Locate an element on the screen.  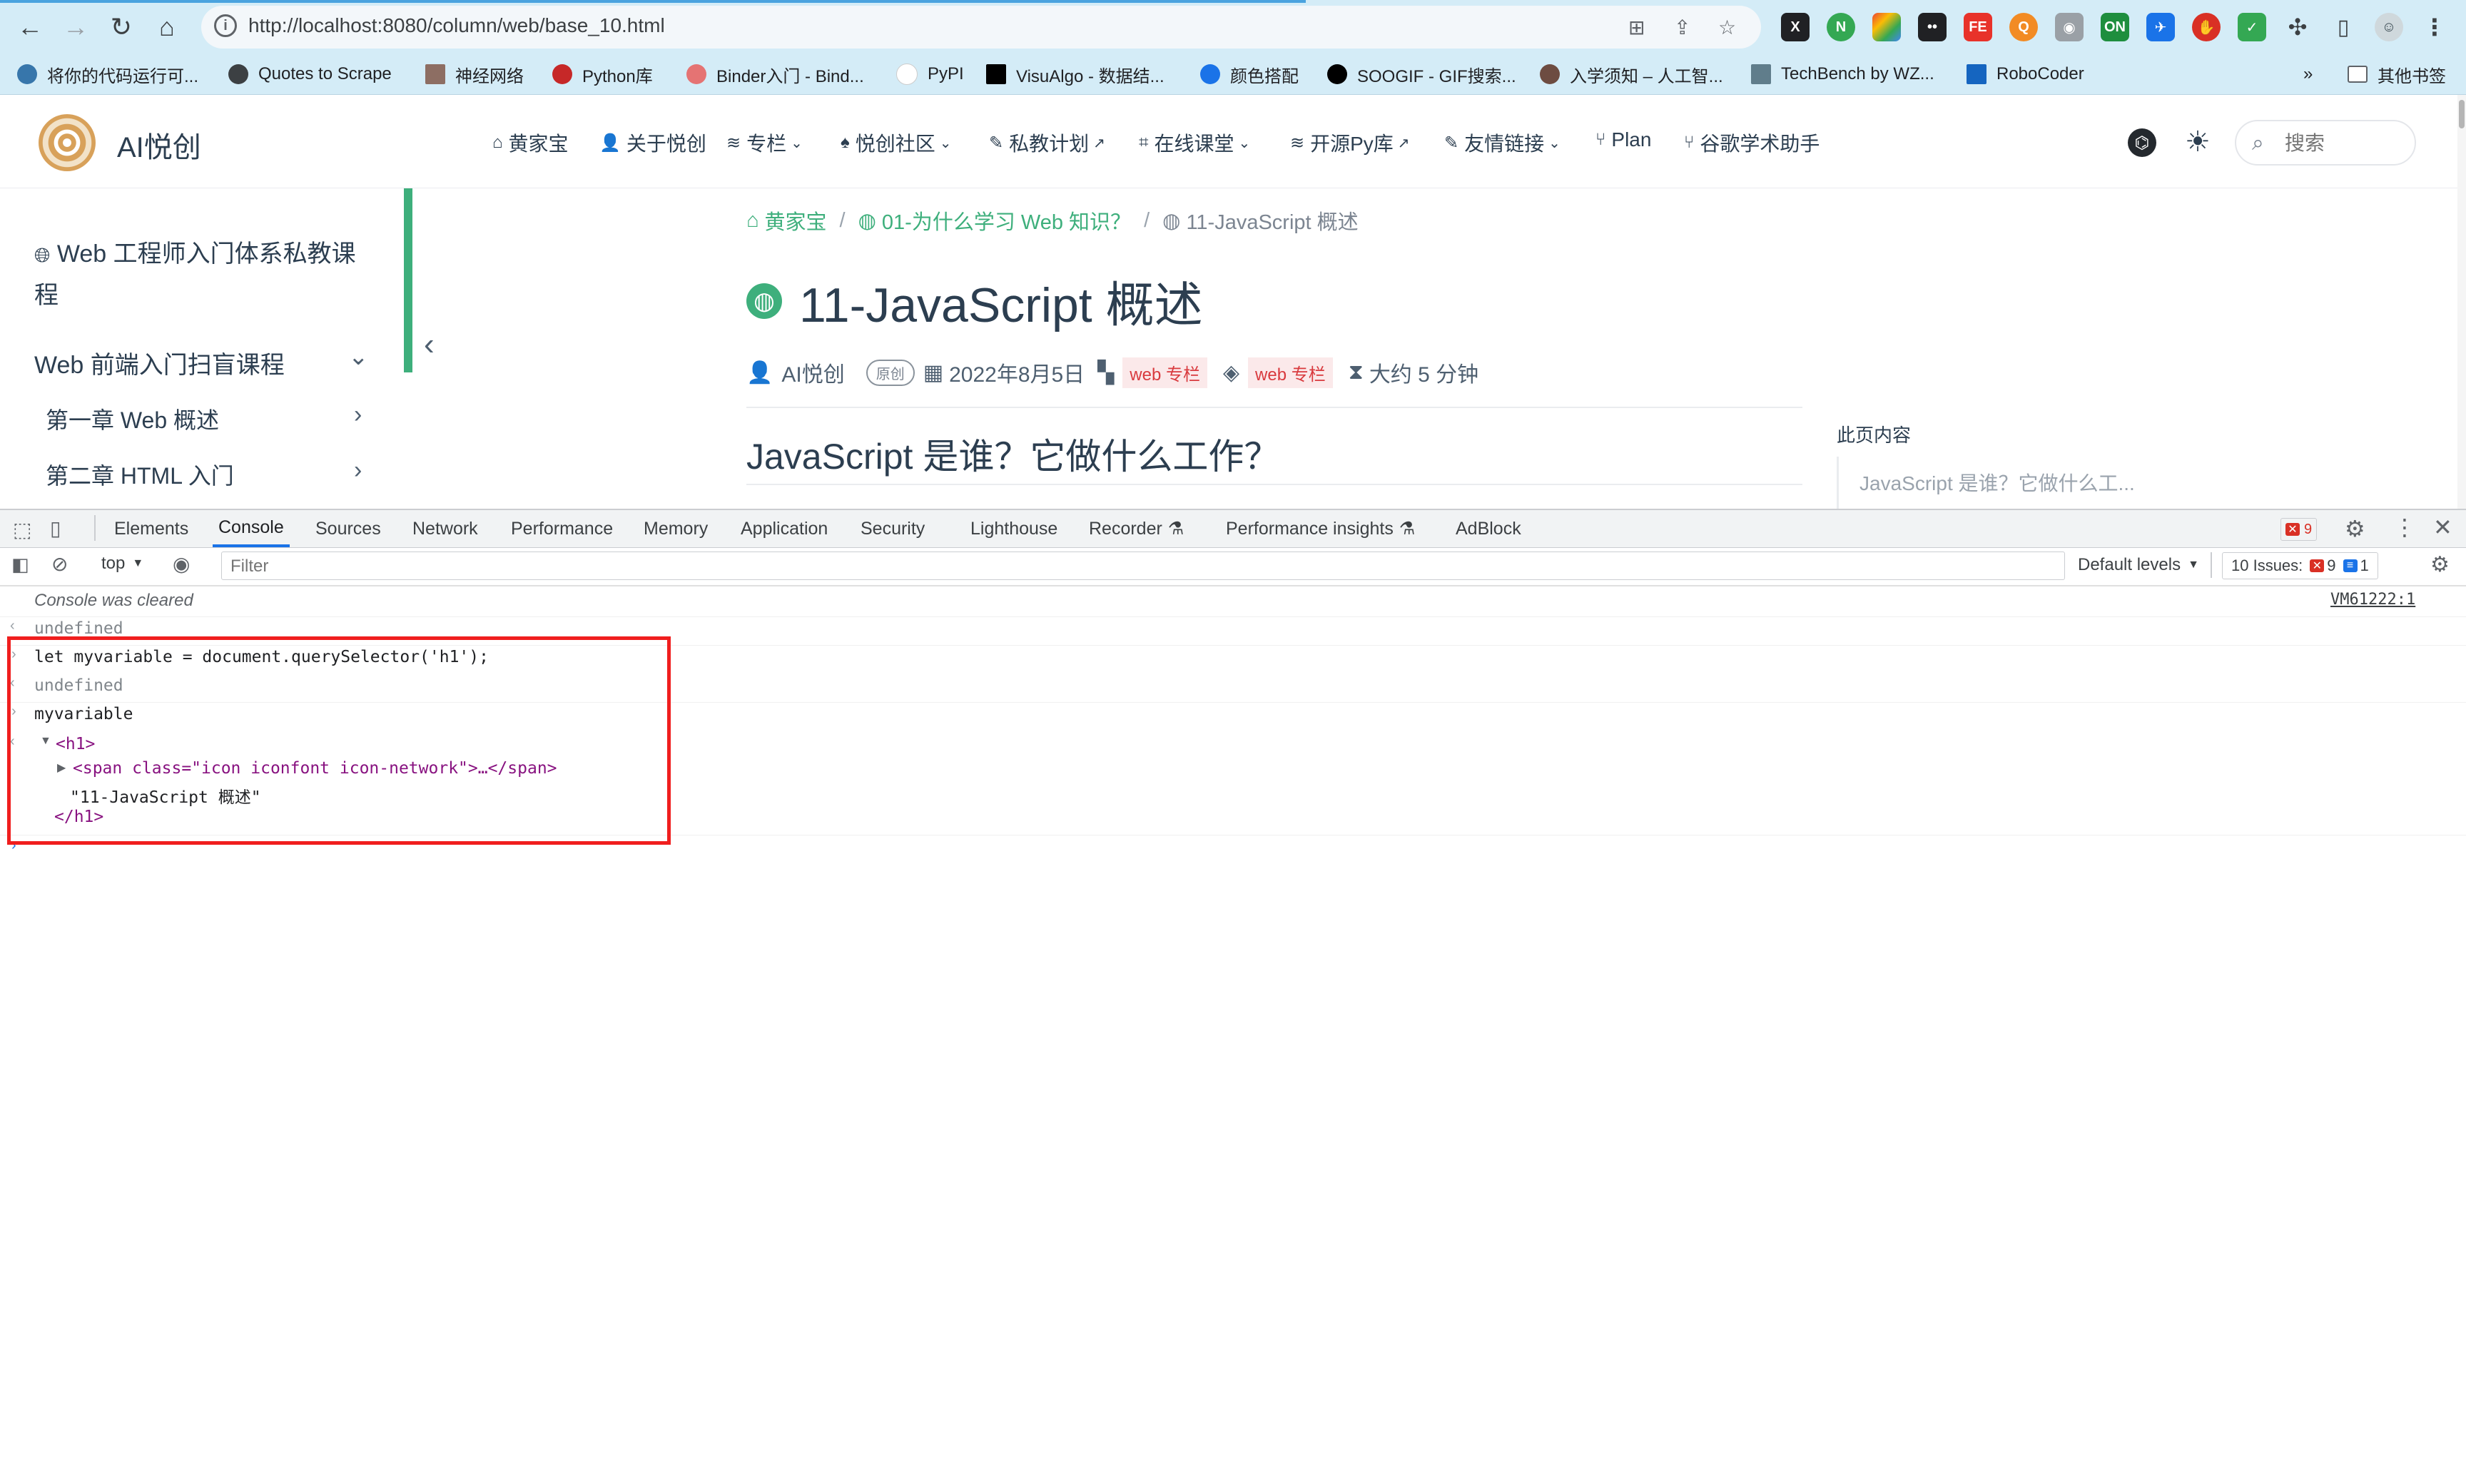
page-scrollbar is located at coordinates (2461, 302).